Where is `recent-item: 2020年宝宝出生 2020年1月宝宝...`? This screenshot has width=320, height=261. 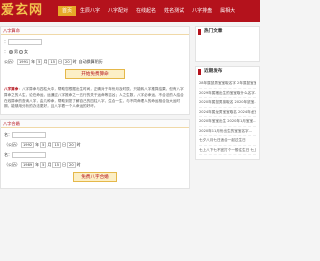
recent-item: 2020年宝宝出生 2020年1月宝宝... is located at coordinates (227, 122).